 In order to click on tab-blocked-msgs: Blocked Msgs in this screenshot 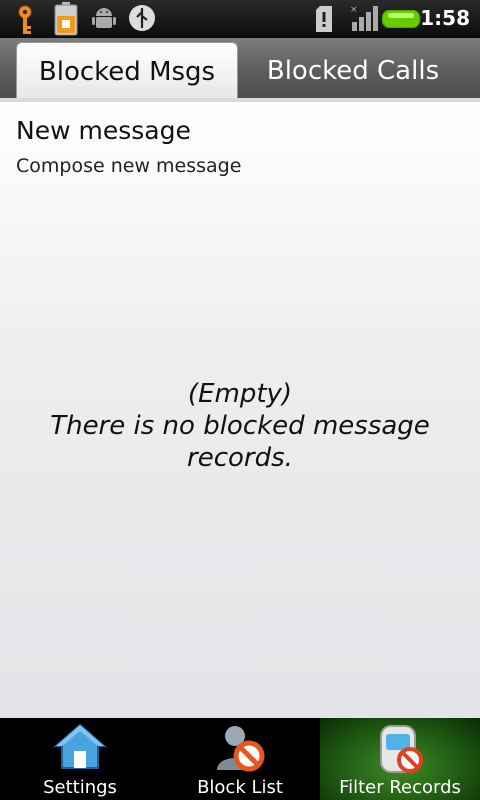, I will do `click(127, 71)`.